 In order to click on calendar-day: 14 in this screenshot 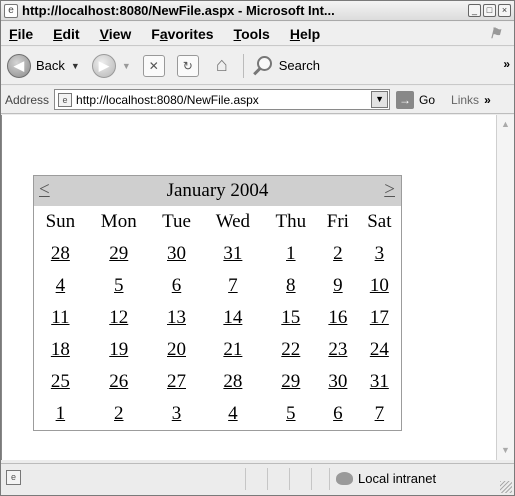, I will do `click(232, 318)`.